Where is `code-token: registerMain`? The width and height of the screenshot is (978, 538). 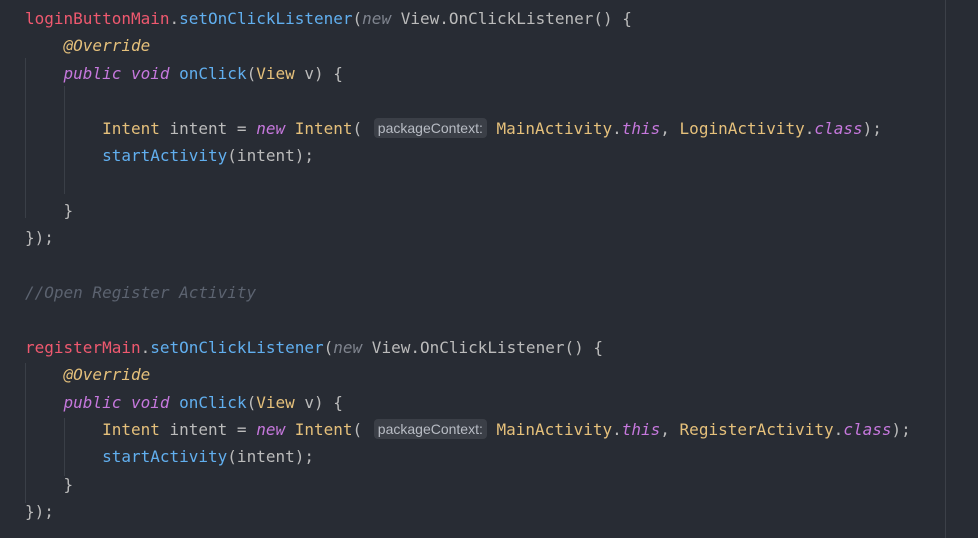
code-token: registerMain is located at coordinates (83, 347).